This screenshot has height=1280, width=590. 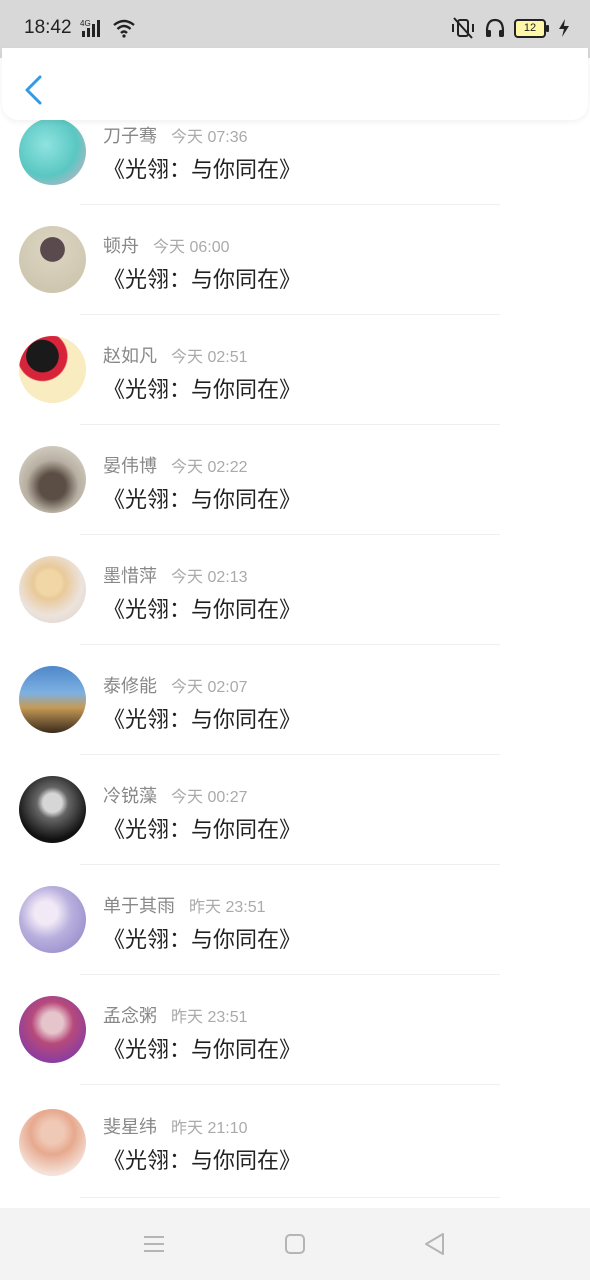 I want to click on header-bar, so click(x=295, y=84).